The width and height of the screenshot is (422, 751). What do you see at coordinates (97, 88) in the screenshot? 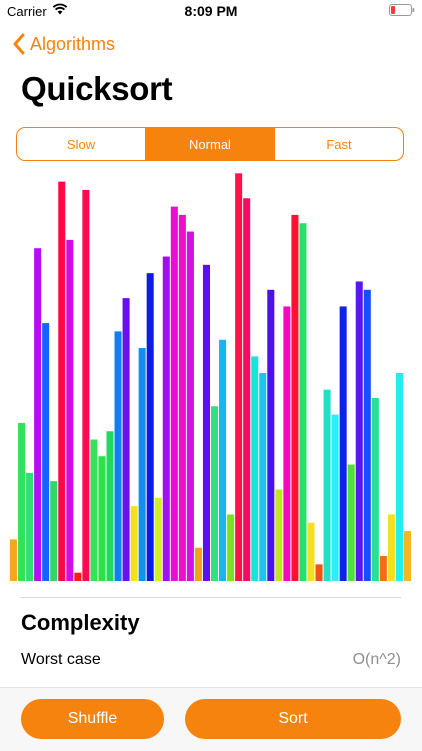
I see `page-title: Quicksort` at bounding box center [97, 88].